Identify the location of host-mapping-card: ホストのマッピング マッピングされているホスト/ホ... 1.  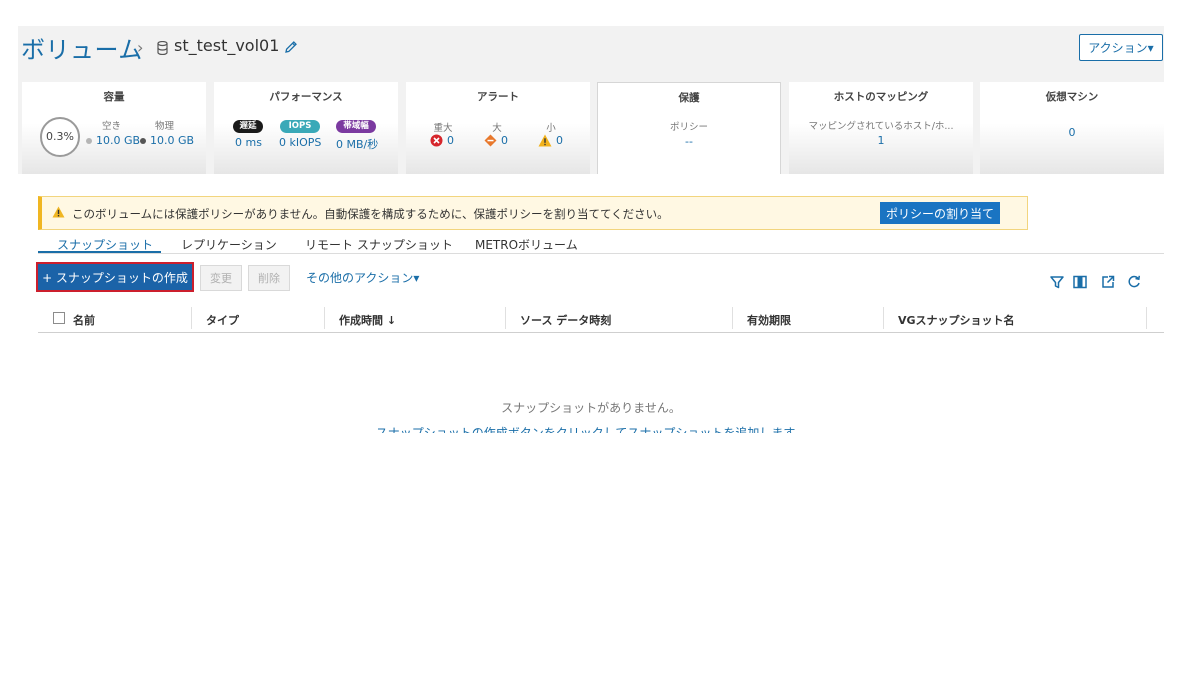
(881, 128).